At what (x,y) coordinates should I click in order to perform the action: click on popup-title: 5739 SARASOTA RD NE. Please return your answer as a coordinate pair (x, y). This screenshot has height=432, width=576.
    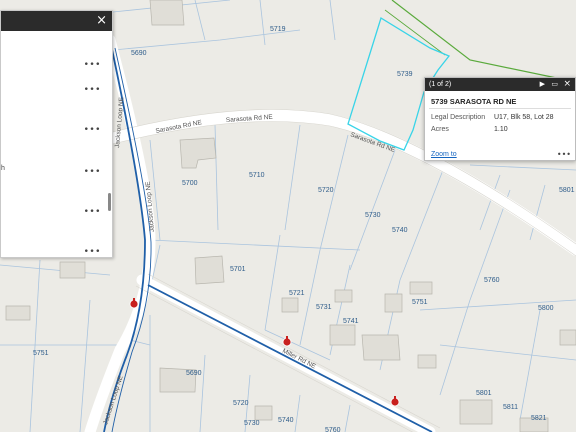
    Looking at the image, I should click on (474, 101).